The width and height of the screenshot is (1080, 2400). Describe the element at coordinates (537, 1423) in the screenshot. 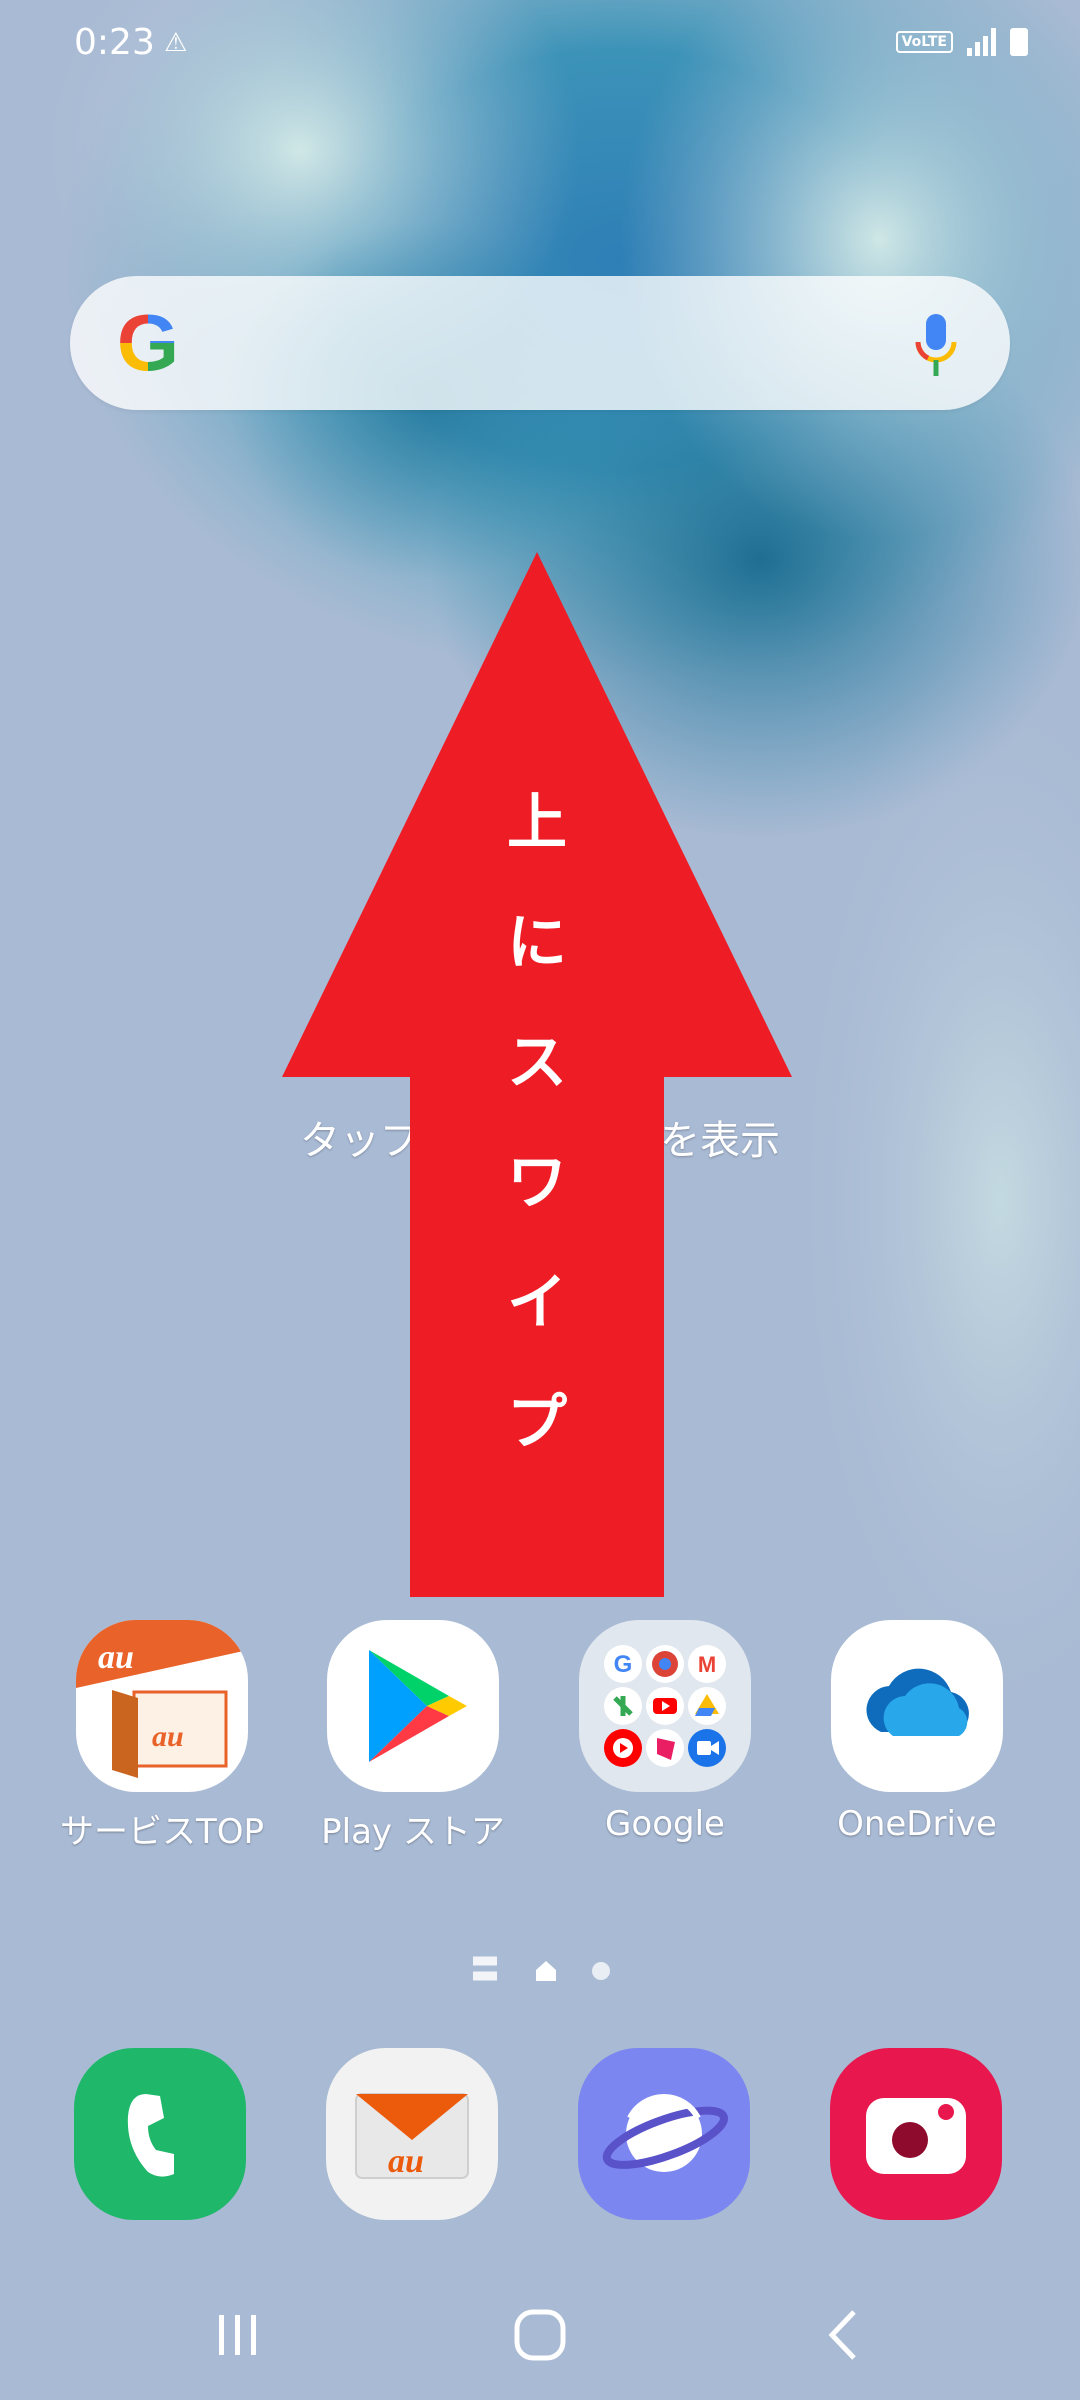

I see `swipe-label-char: プ` at that location.